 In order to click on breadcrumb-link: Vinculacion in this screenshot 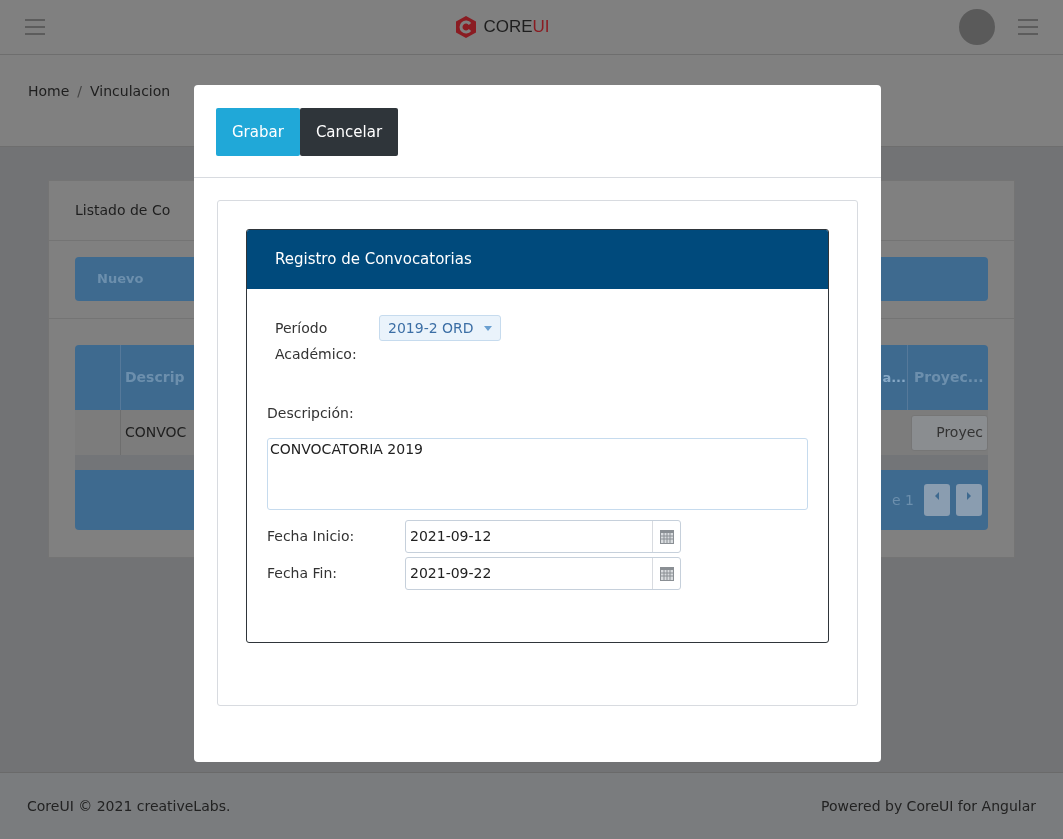, I will do `click(130, 91)`.